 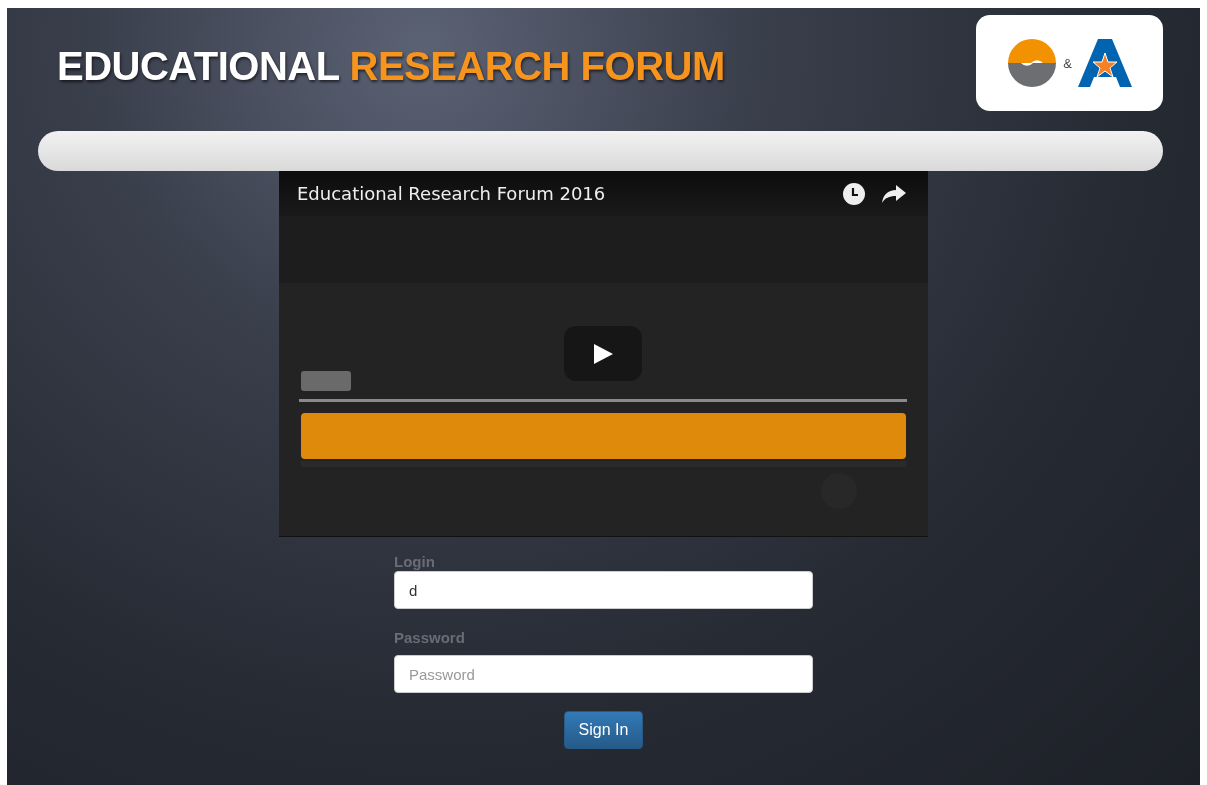 What do you see at coordinates (415, 562) in the screenshot?
I see `login-label: Login` at bounding box center [415, 562].